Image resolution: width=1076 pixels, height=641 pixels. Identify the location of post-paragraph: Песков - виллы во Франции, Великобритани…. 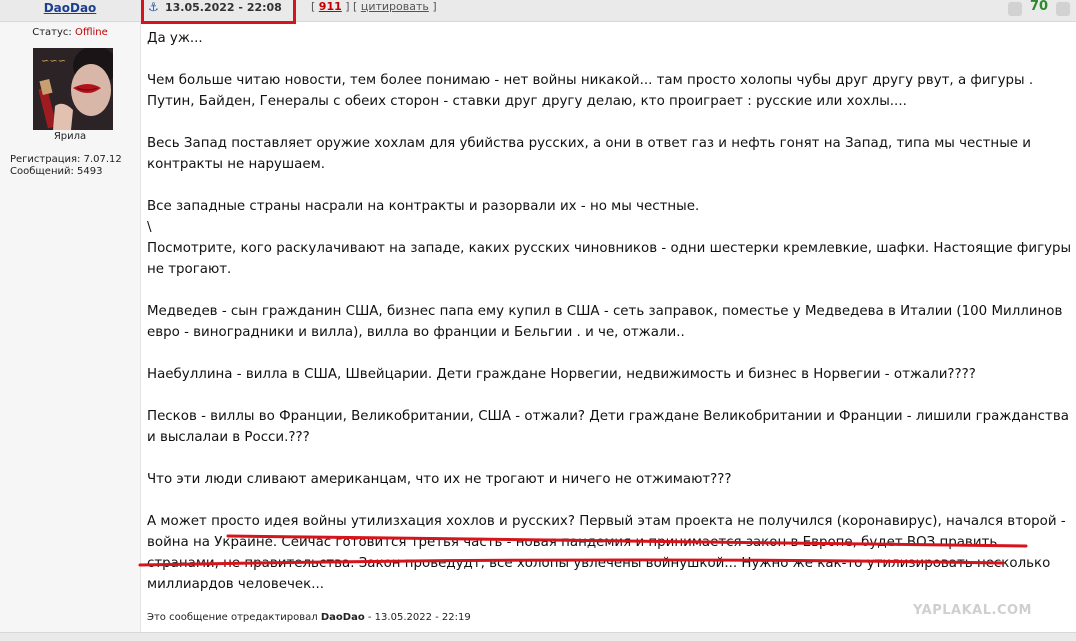
(608, 427).